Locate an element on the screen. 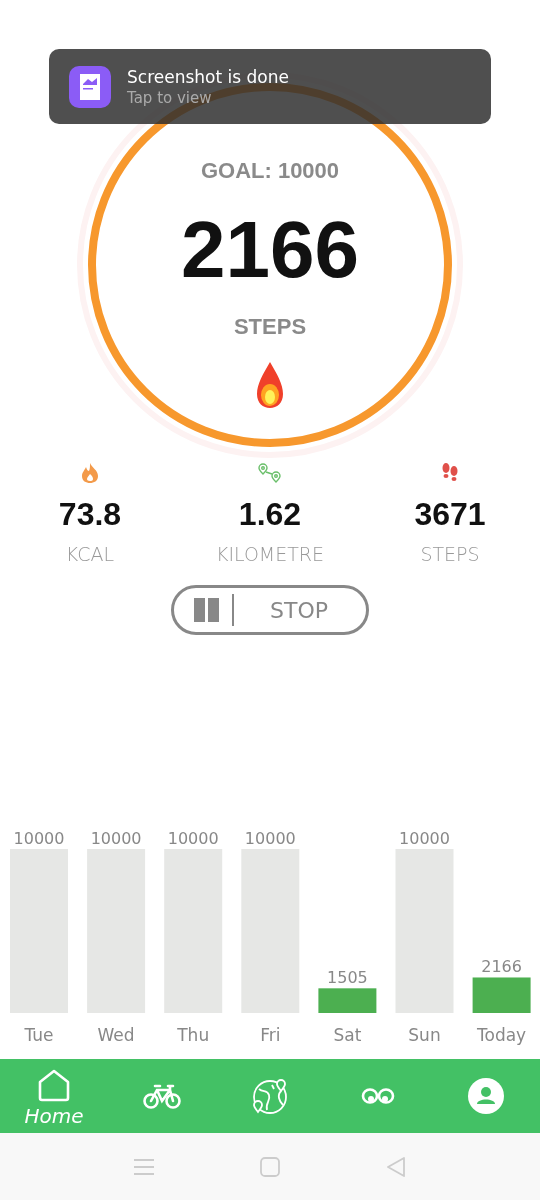 The image size is (540, 1200). flame-icon is located at coordinates (90, 473).